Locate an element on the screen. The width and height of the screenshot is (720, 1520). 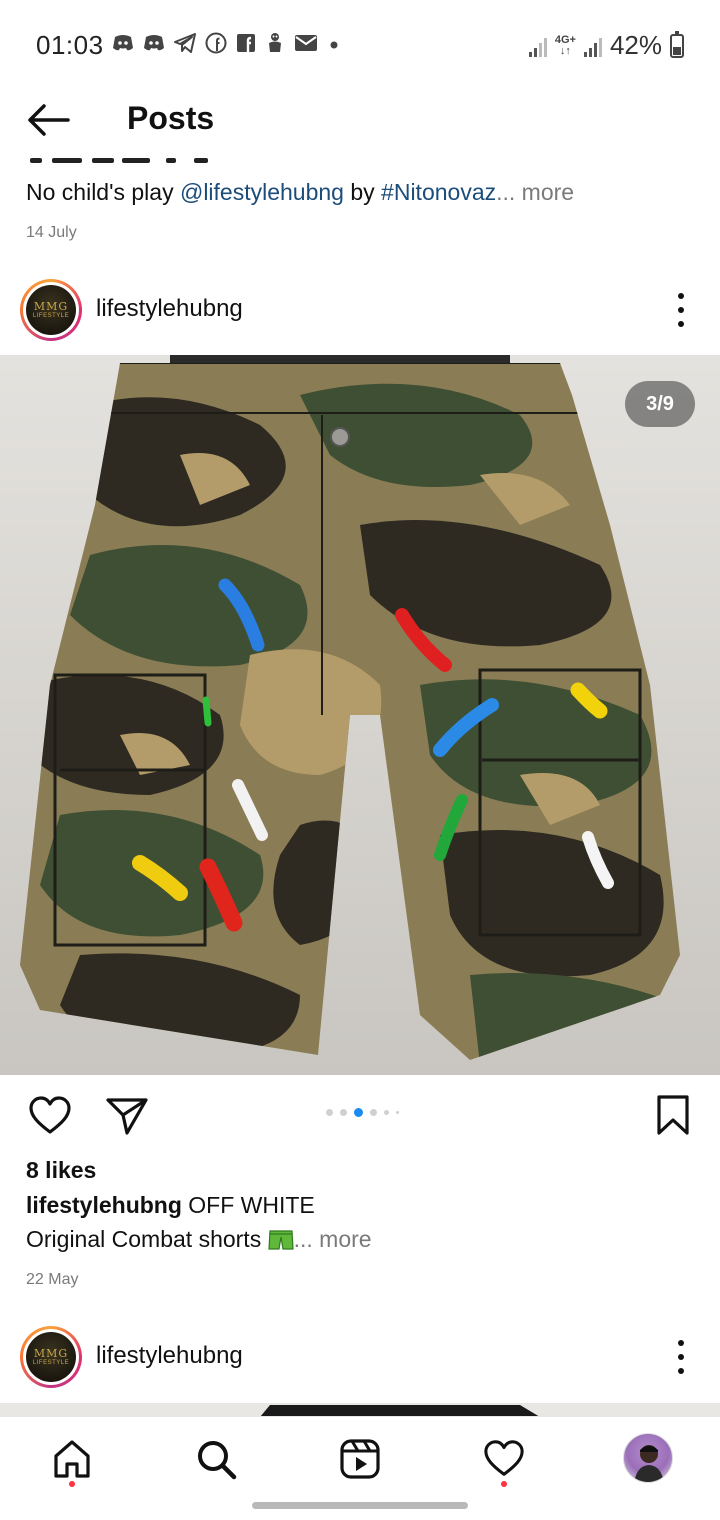
post-date: 22 May is located at coordinates (52, 1279).